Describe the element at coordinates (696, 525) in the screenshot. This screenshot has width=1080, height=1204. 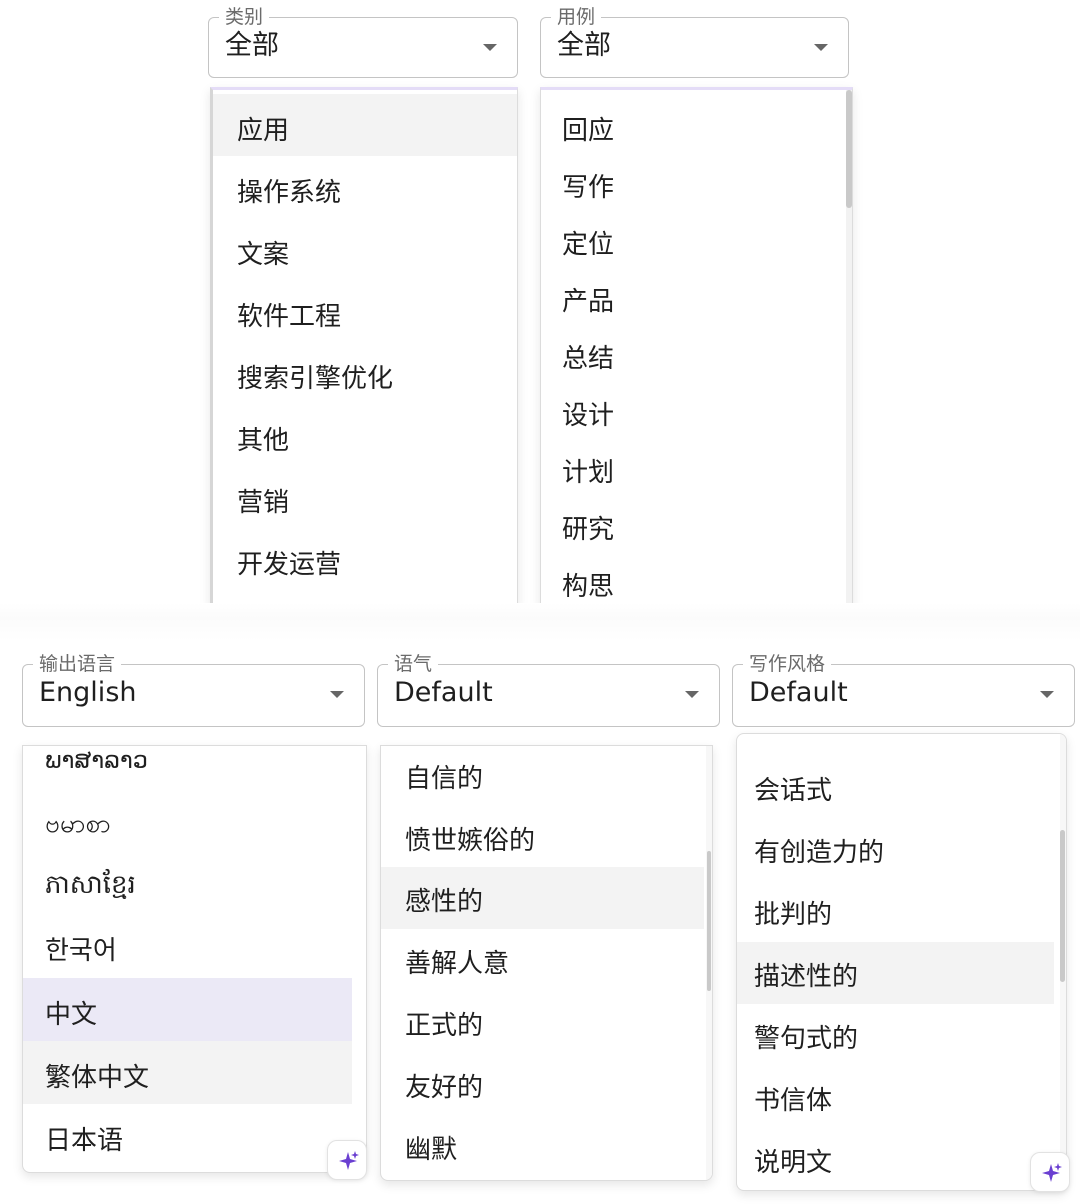
I see `usecase-option: 研究` at that location.